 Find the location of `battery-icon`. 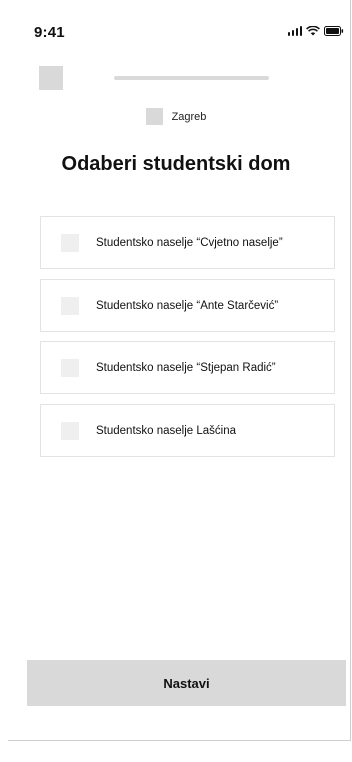

battery-icon is located at coordinates (334, 31).